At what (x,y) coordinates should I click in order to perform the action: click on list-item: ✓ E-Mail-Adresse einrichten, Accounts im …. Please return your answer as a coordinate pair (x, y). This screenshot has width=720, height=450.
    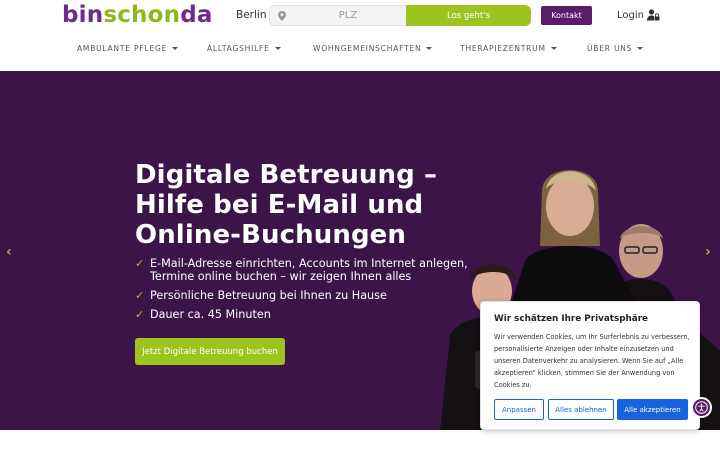
    Looking at the image, I should click on (301, 270).